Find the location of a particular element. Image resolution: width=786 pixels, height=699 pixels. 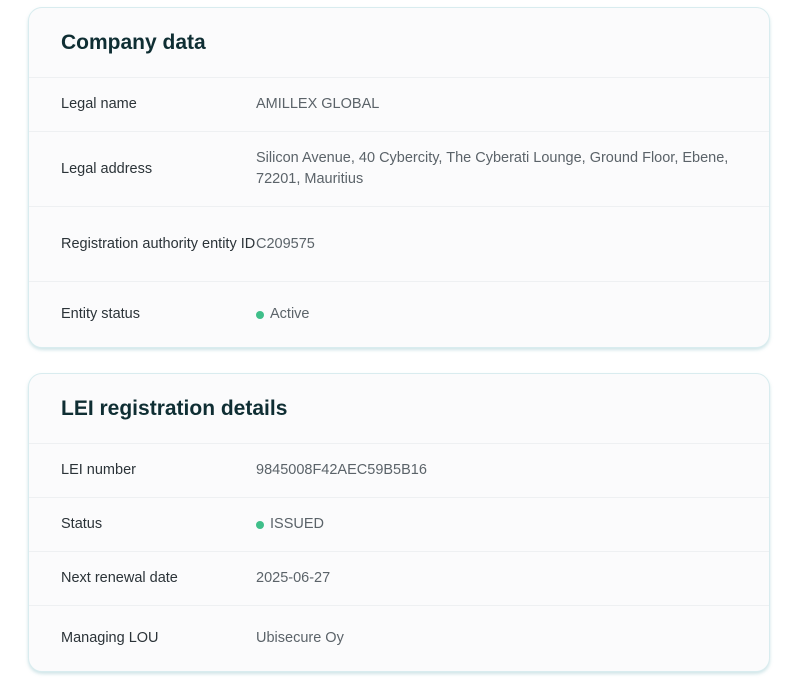

managing-lou-row: Managing LOU Ubisecure Oy is located at coordinates (399, 638).